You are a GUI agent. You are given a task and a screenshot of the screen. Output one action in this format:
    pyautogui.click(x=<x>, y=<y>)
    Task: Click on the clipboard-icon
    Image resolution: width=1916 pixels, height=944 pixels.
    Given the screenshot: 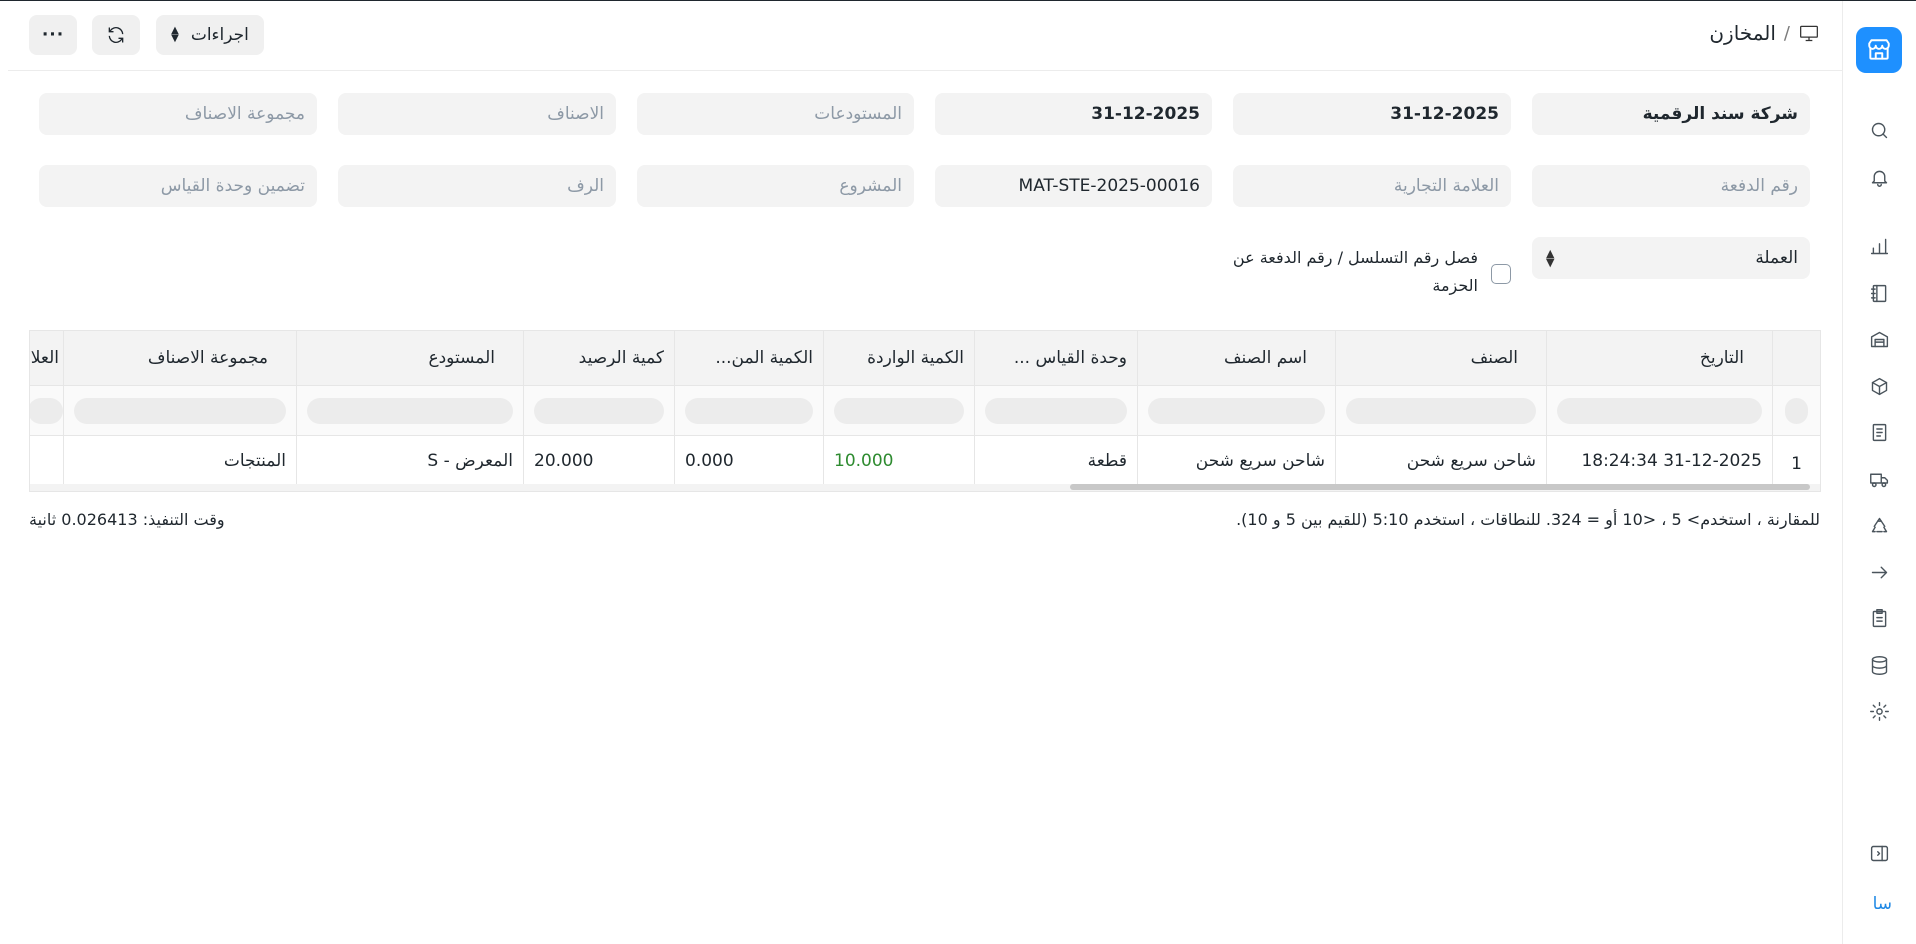 What is the action you would take?
    pyautogui.click(x=1879, y=618)
    